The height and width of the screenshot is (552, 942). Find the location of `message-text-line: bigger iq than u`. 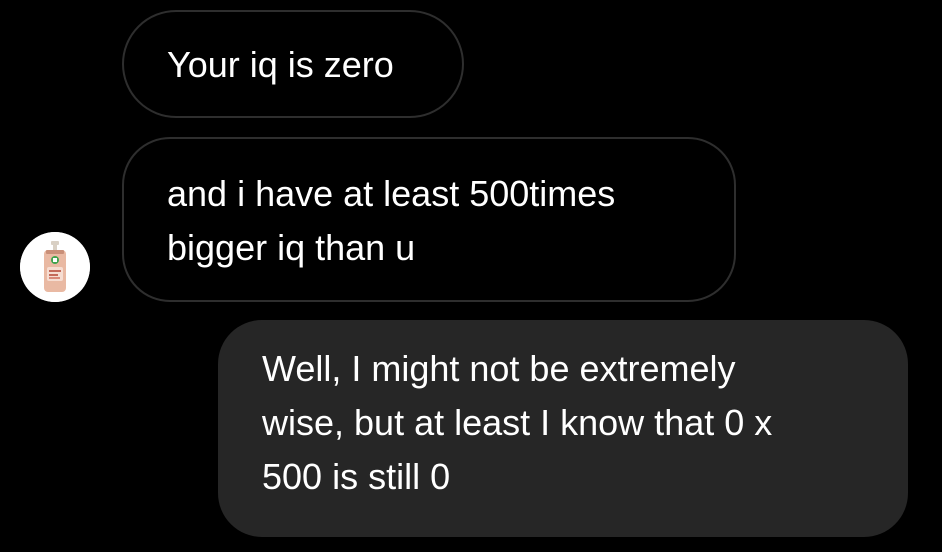

message-text-line: bigger iq than u is located at coordinates (291, 247).